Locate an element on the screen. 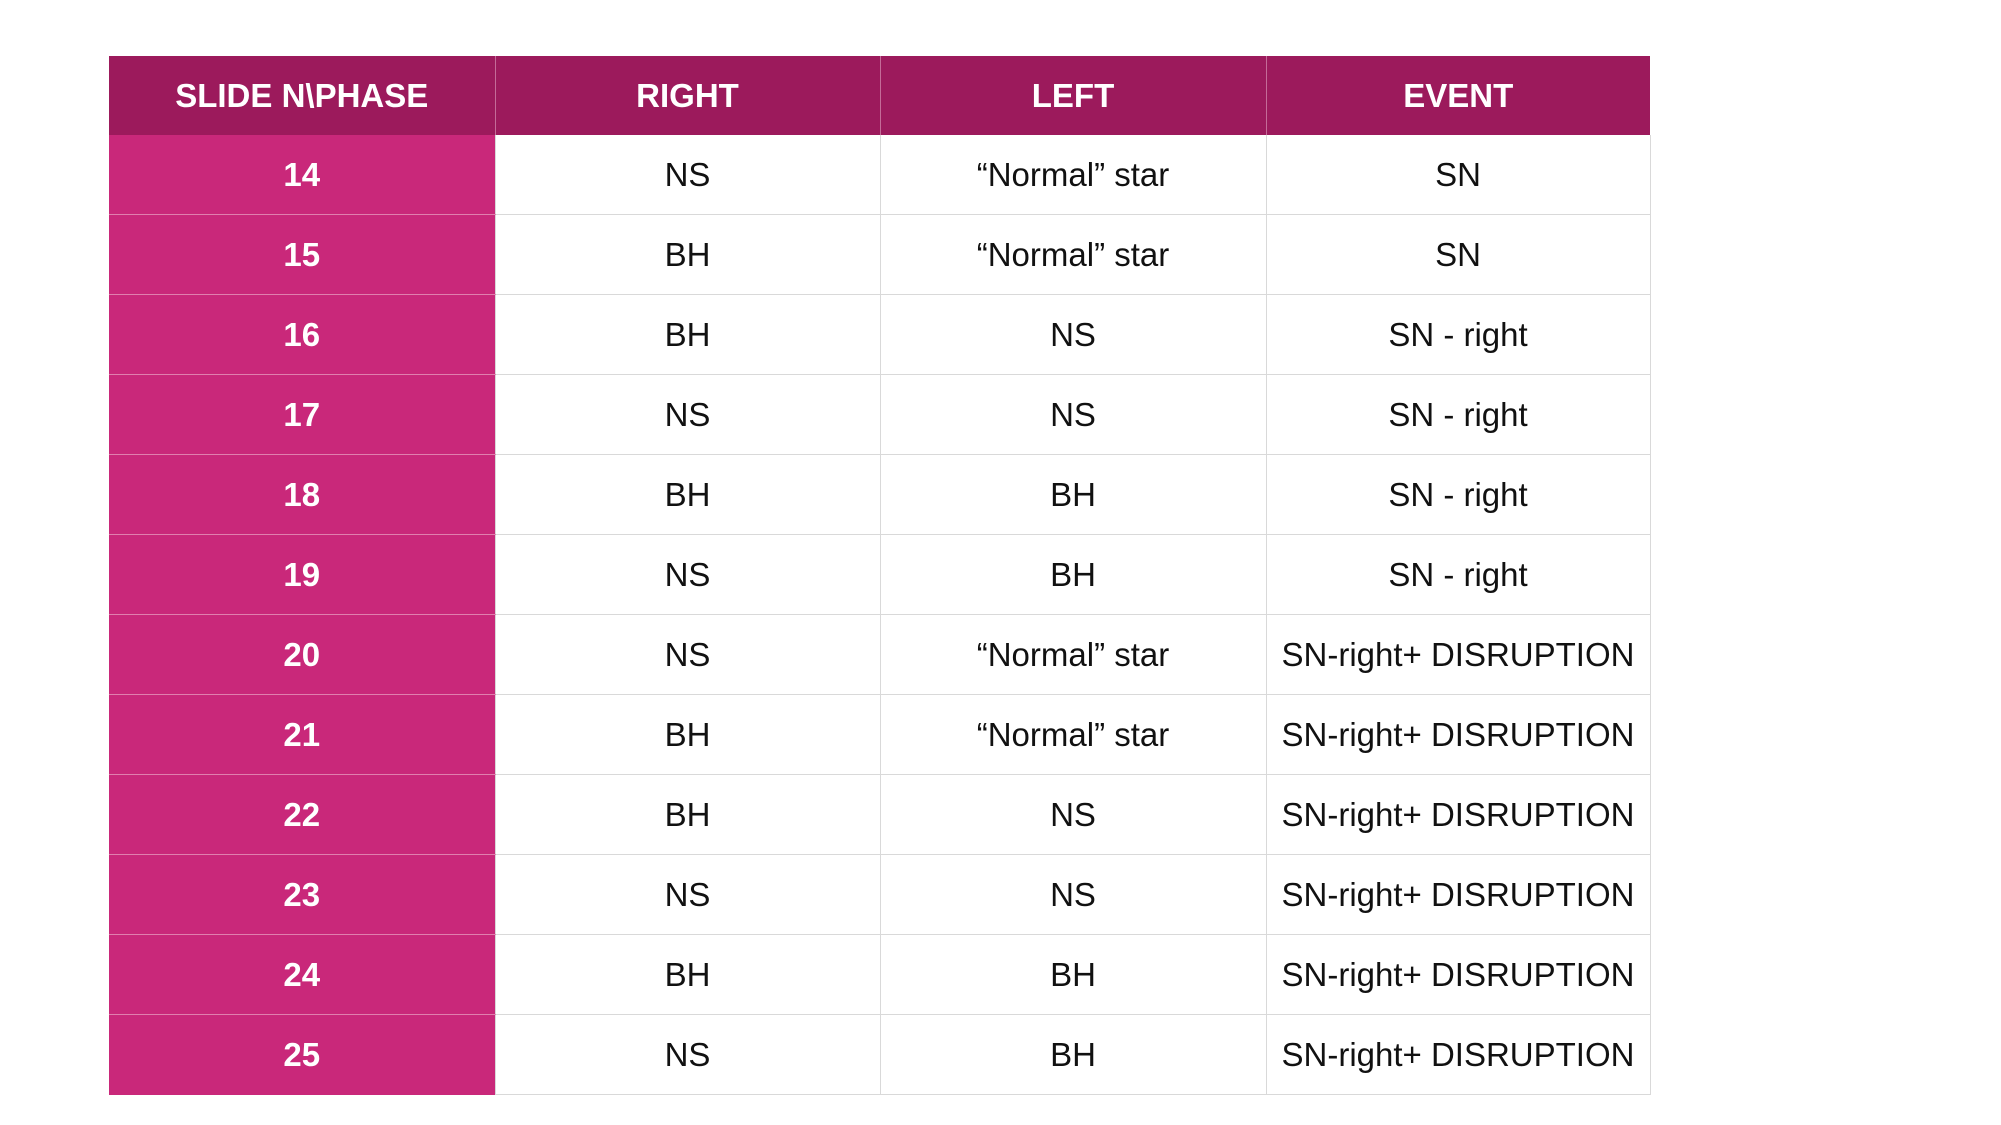 The height and width of the screenshot is (1125, 2001). table-row: 18 BH BH SN - right is located at coordinates (880, 494).